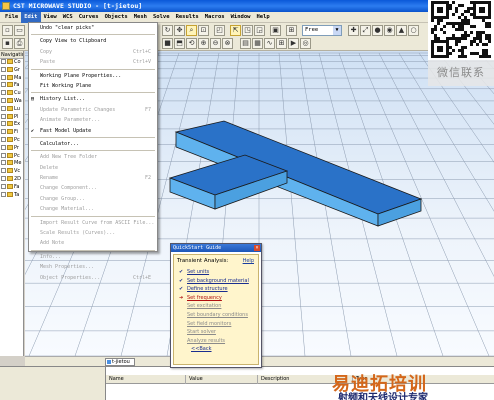 This screenshot has height=400, width=494. Describe the element at coordinates (11, 70) in the screenshot. I see `nav-item: Gr` at that location.